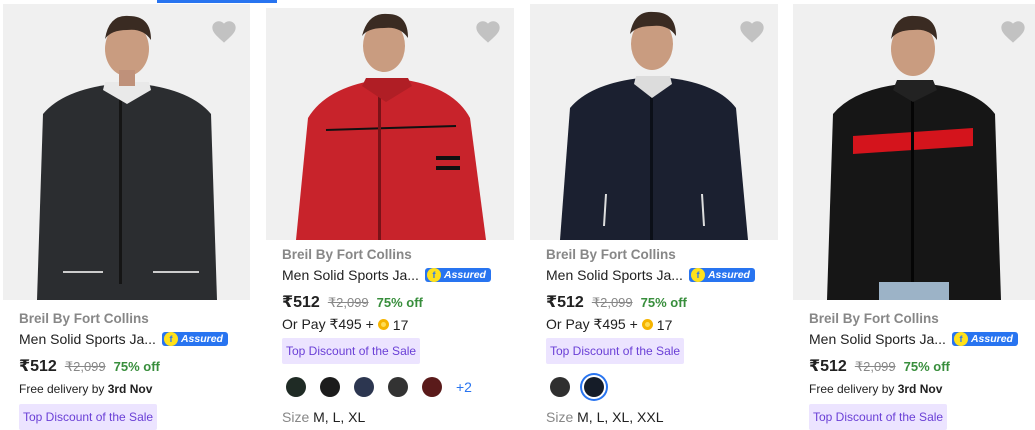 The image size is (1035, 430). What do you see at coordinates (620, 417) in the screenshot?
I see `size-values: M, L, XL, XXL` at bounding box center [620, 417].